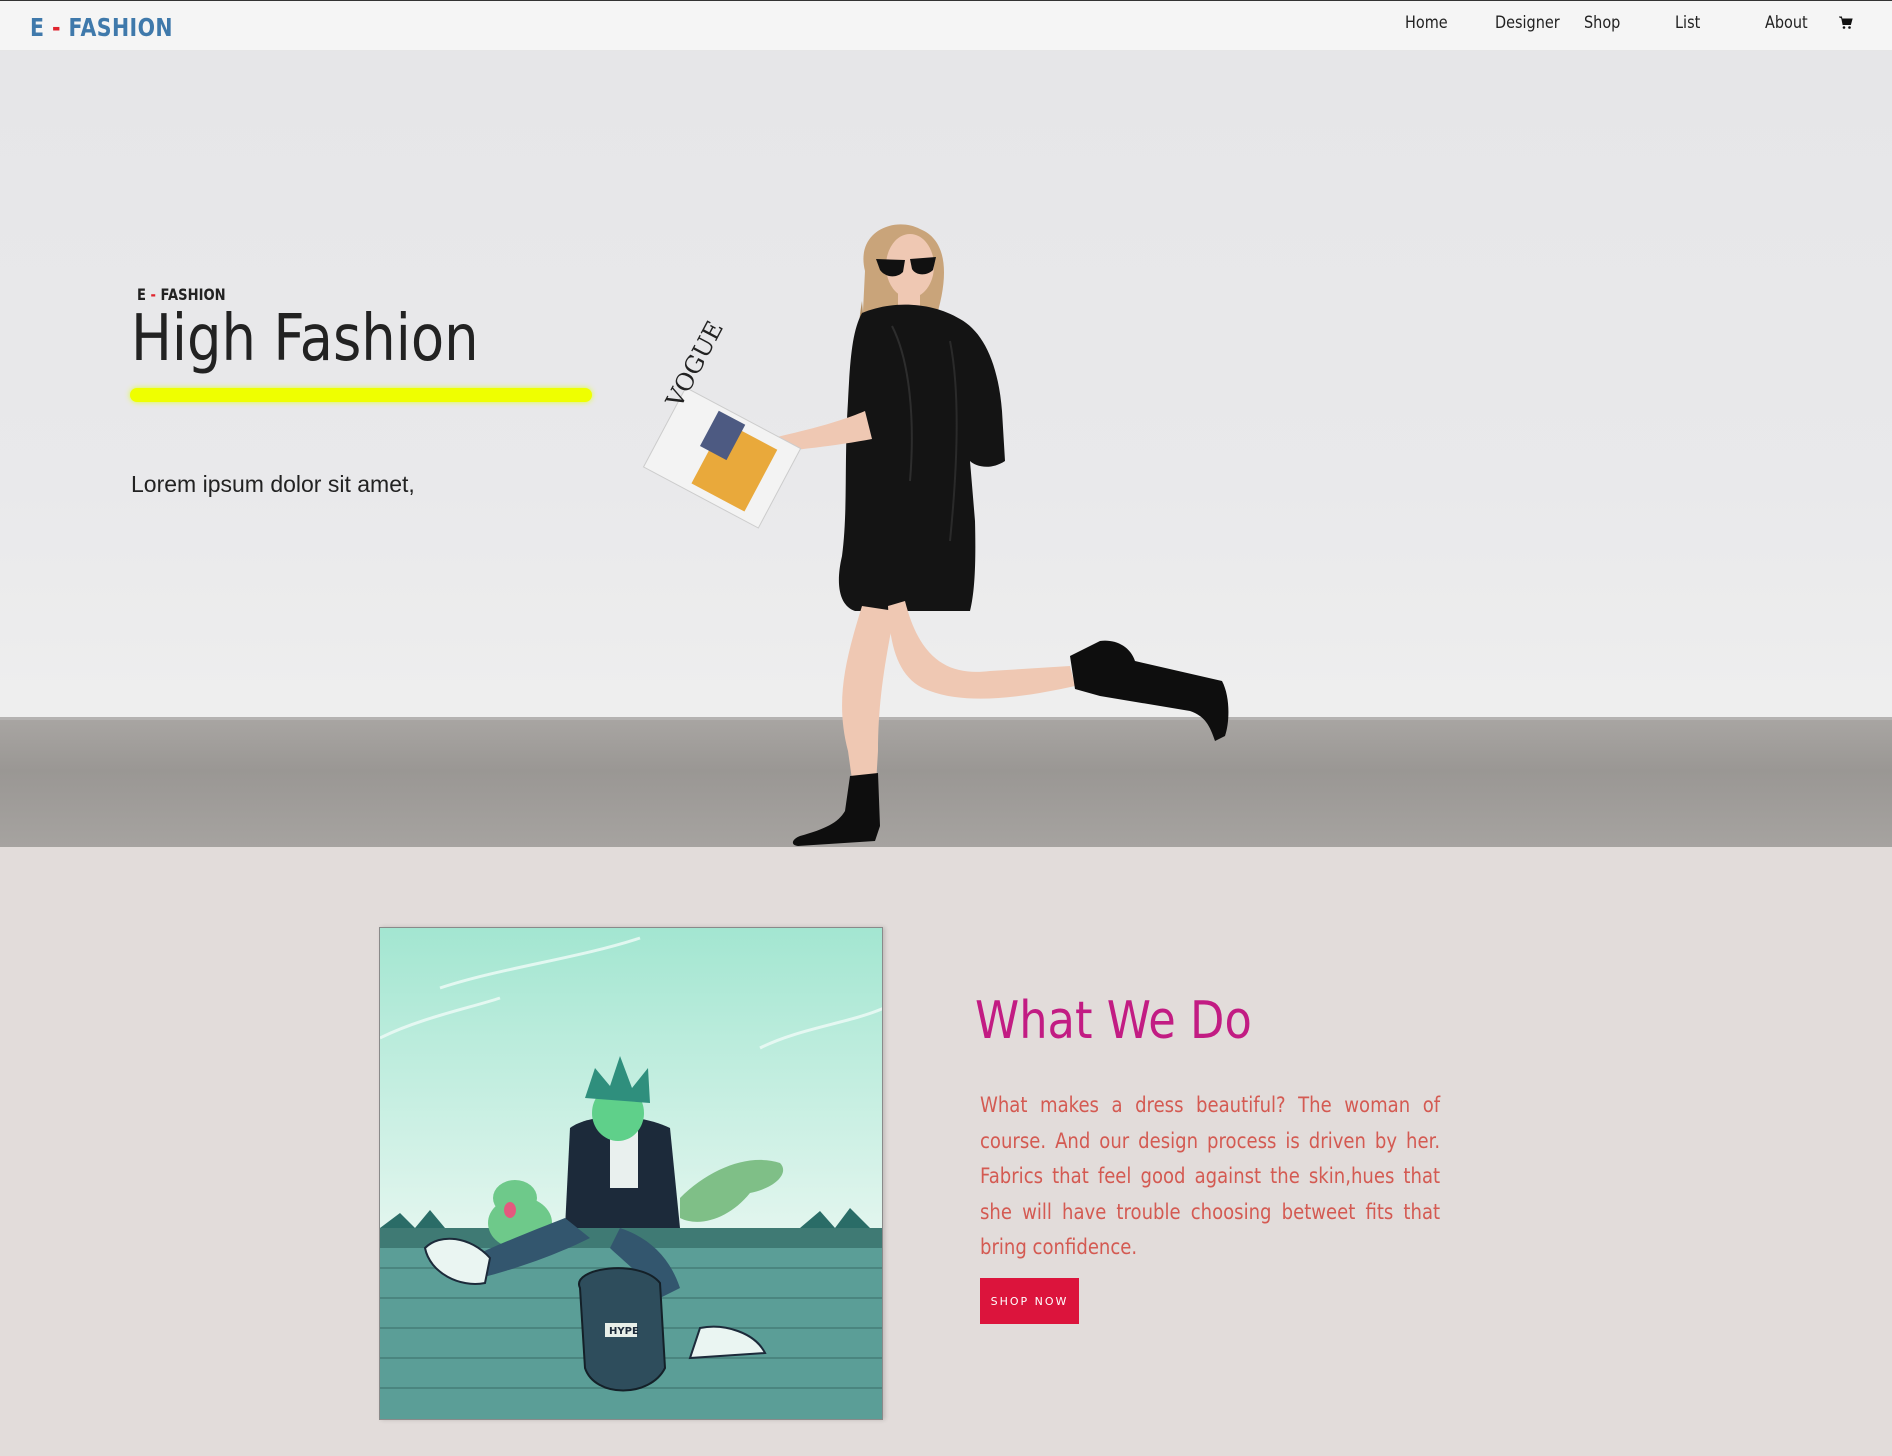 This screenshot has height=1456, width=1892. I want to click on brand-dash: -, so click(56, 27).